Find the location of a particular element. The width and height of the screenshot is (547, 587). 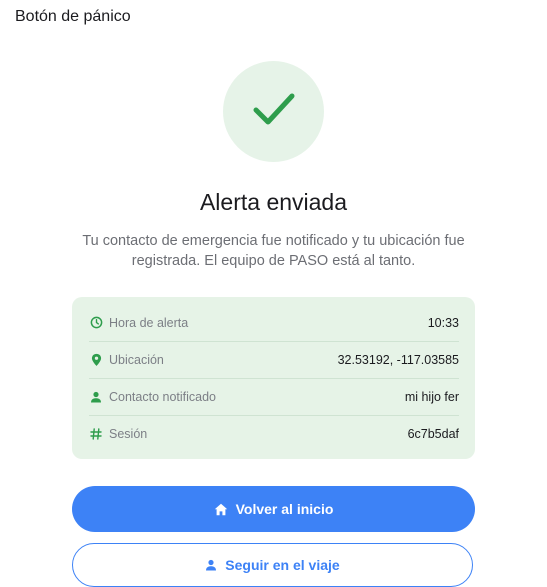

detail-value: mi hijo fer is located at coordinates (431, 396).